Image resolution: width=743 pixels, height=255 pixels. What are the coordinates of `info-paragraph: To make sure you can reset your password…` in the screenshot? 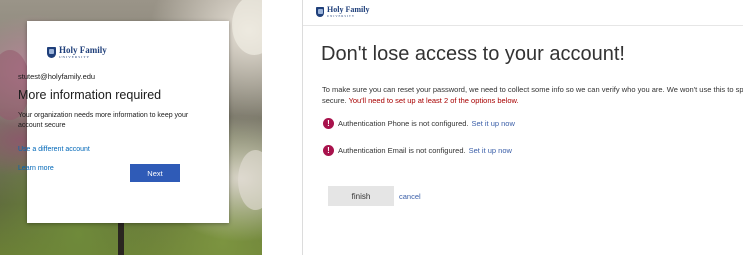 It's located at (532, 95).